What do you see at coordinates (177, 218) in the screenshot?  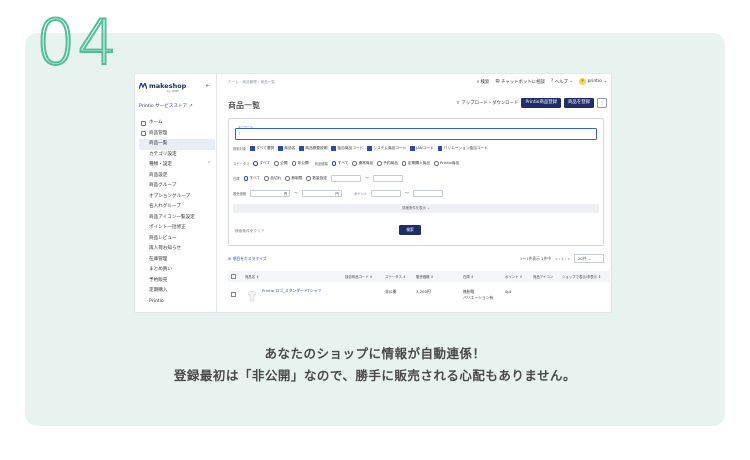 I see `sidebar-item-icons: 商品アイコン一覧設定` at bounding box center [177, 218].